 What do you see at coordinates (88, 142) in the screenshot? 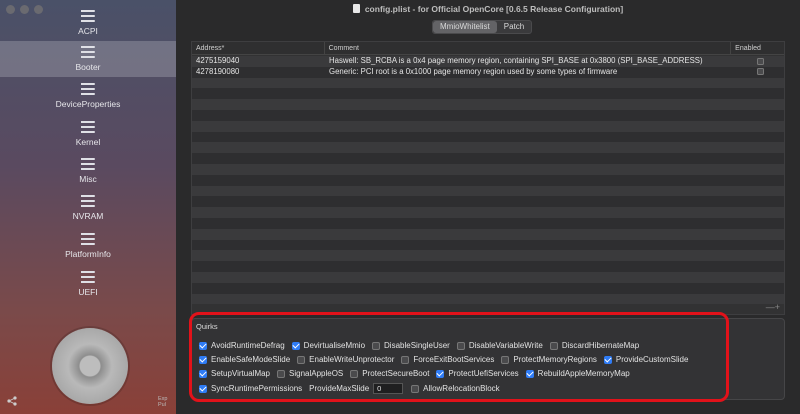
I see `sidebar-item-label: Kernel` at bounding box center [88, 142].